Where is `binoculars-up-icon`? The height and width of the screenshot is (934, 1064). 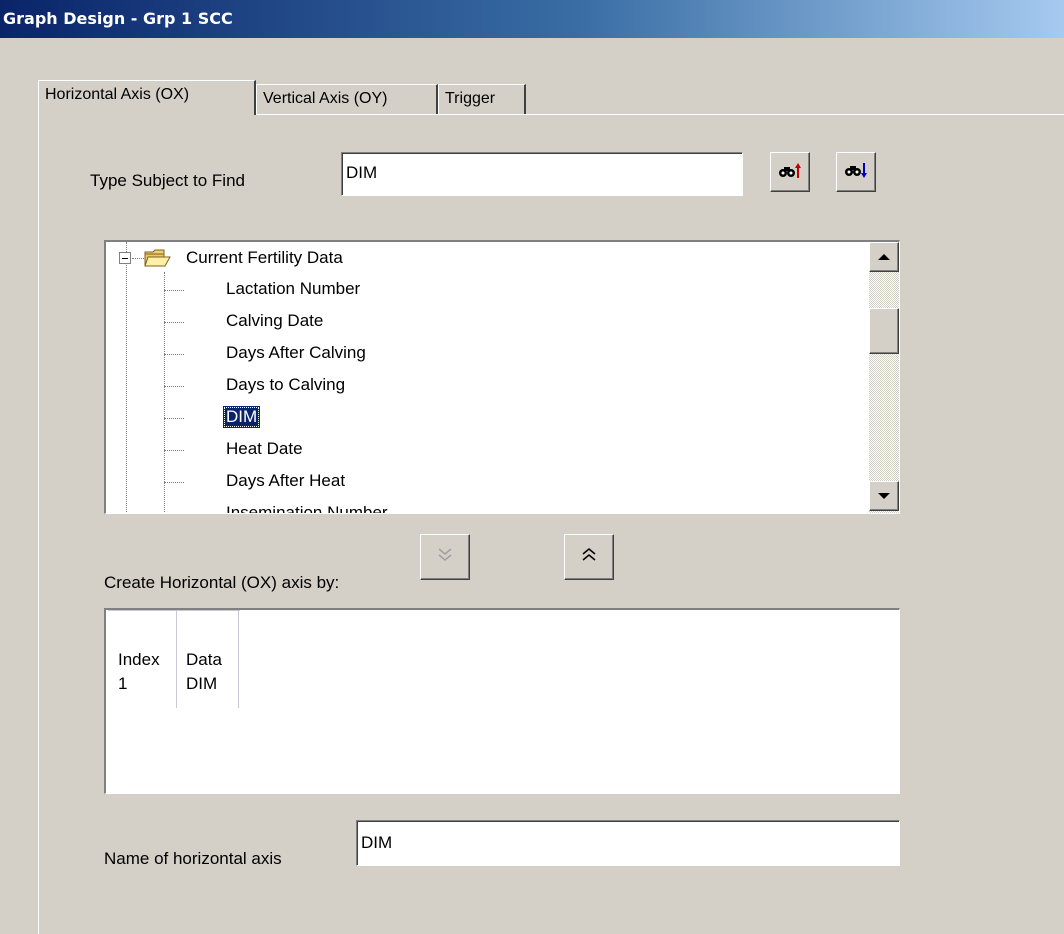
binoculars-up-icon is located at coordinates (790, 172).